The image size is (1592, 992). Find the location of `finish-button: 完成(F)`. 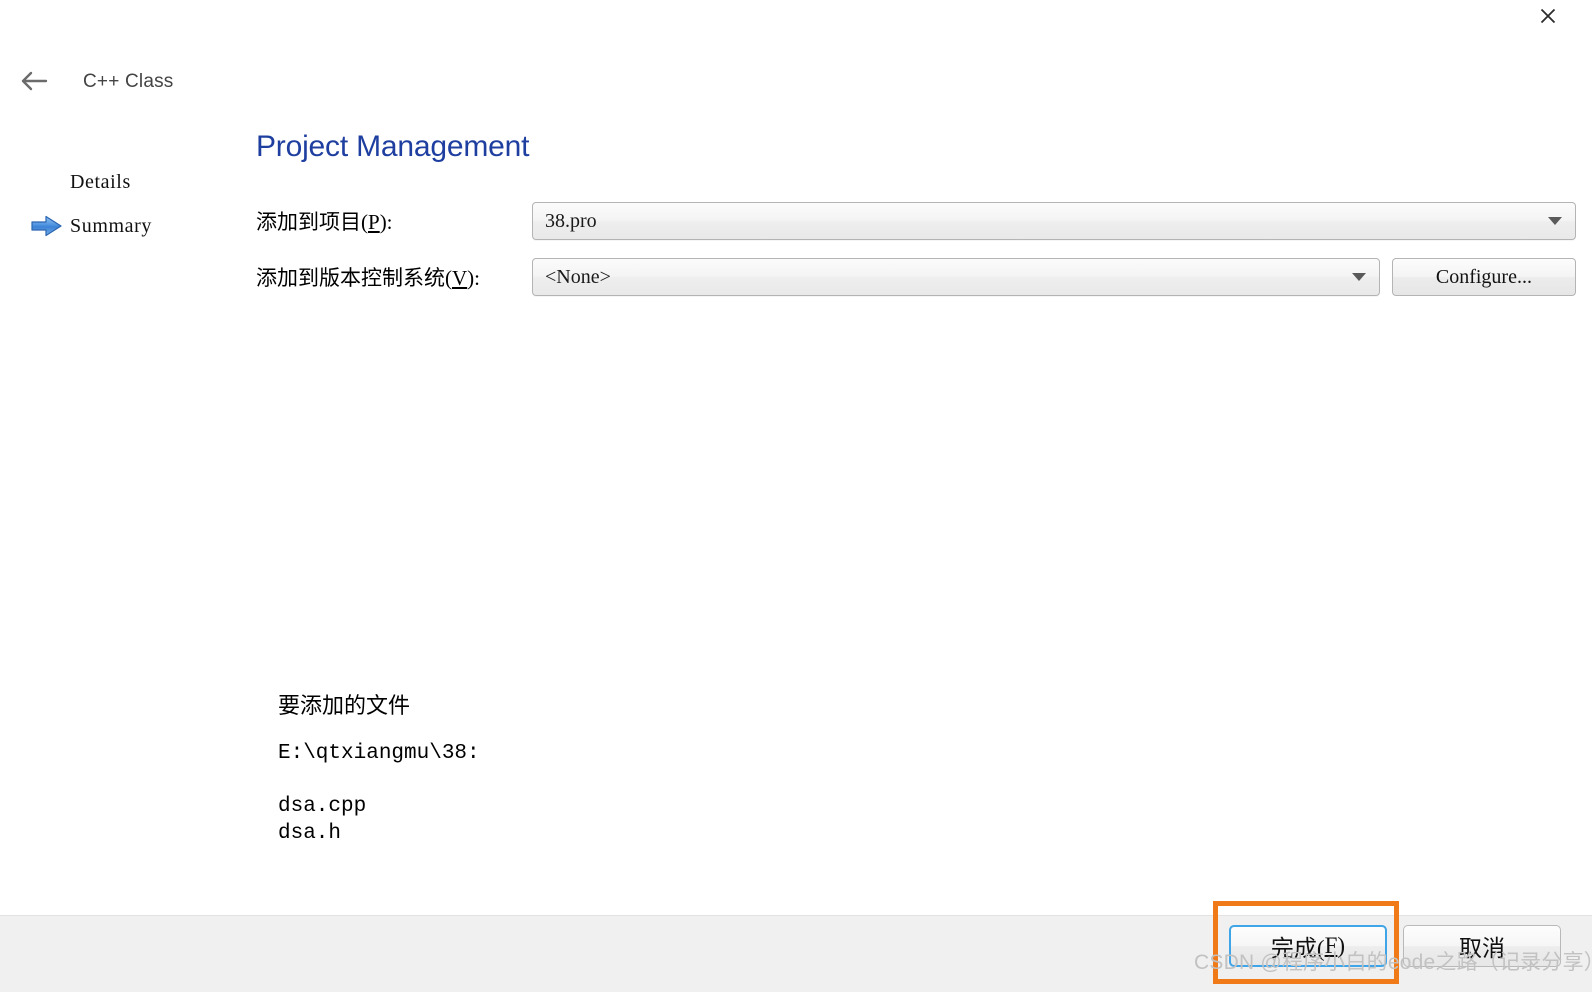

finish-button: 完成(F) is located at coordinates (1308, 946).